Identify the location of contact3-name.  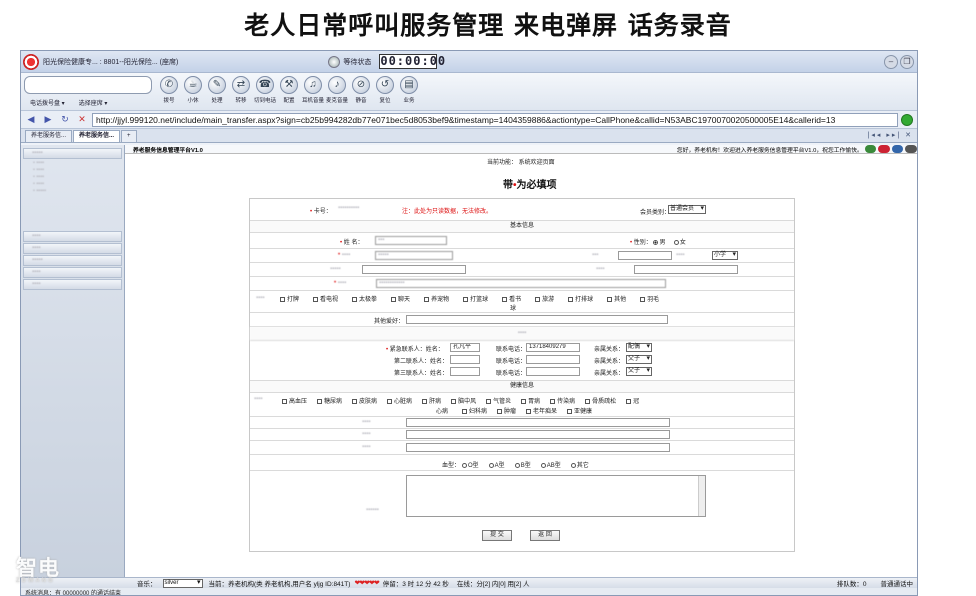
(465, 371).